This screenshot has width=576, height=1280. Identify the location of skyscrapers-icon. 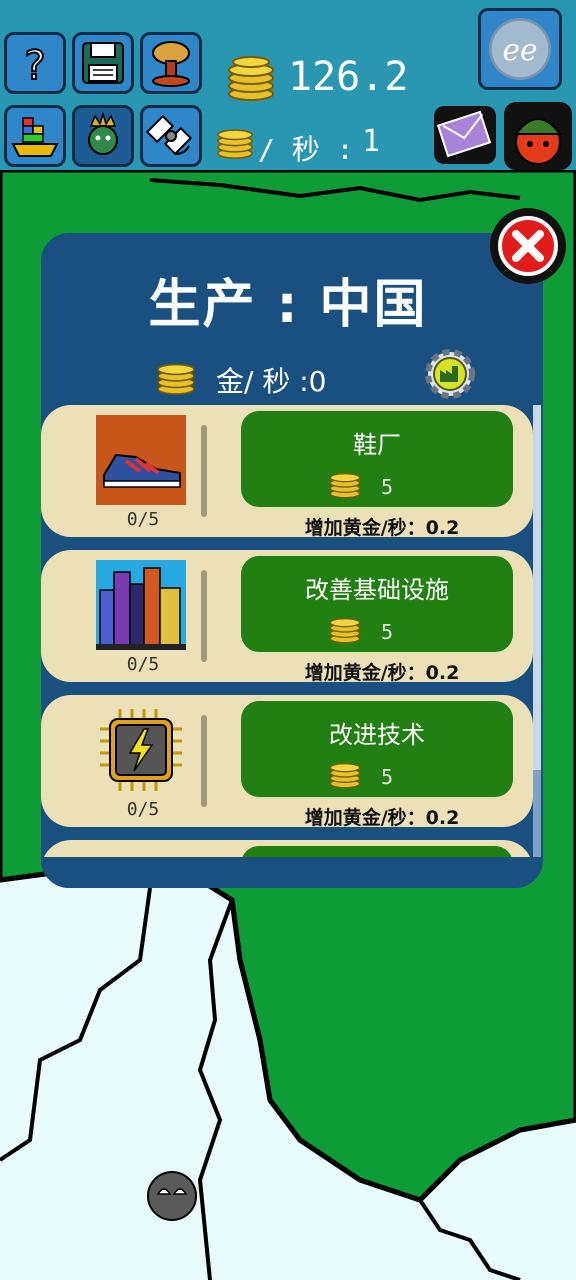
(141, 605).